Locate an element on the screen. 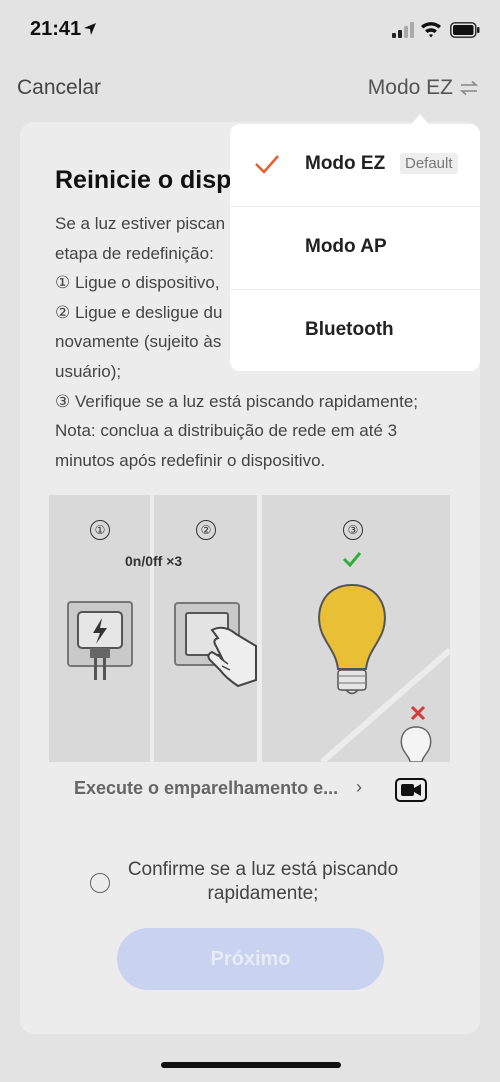 This screenshot has height=1082, width=500. menu-item-modo-ez: Modo EZ Default is located at coordinates (355, 165).